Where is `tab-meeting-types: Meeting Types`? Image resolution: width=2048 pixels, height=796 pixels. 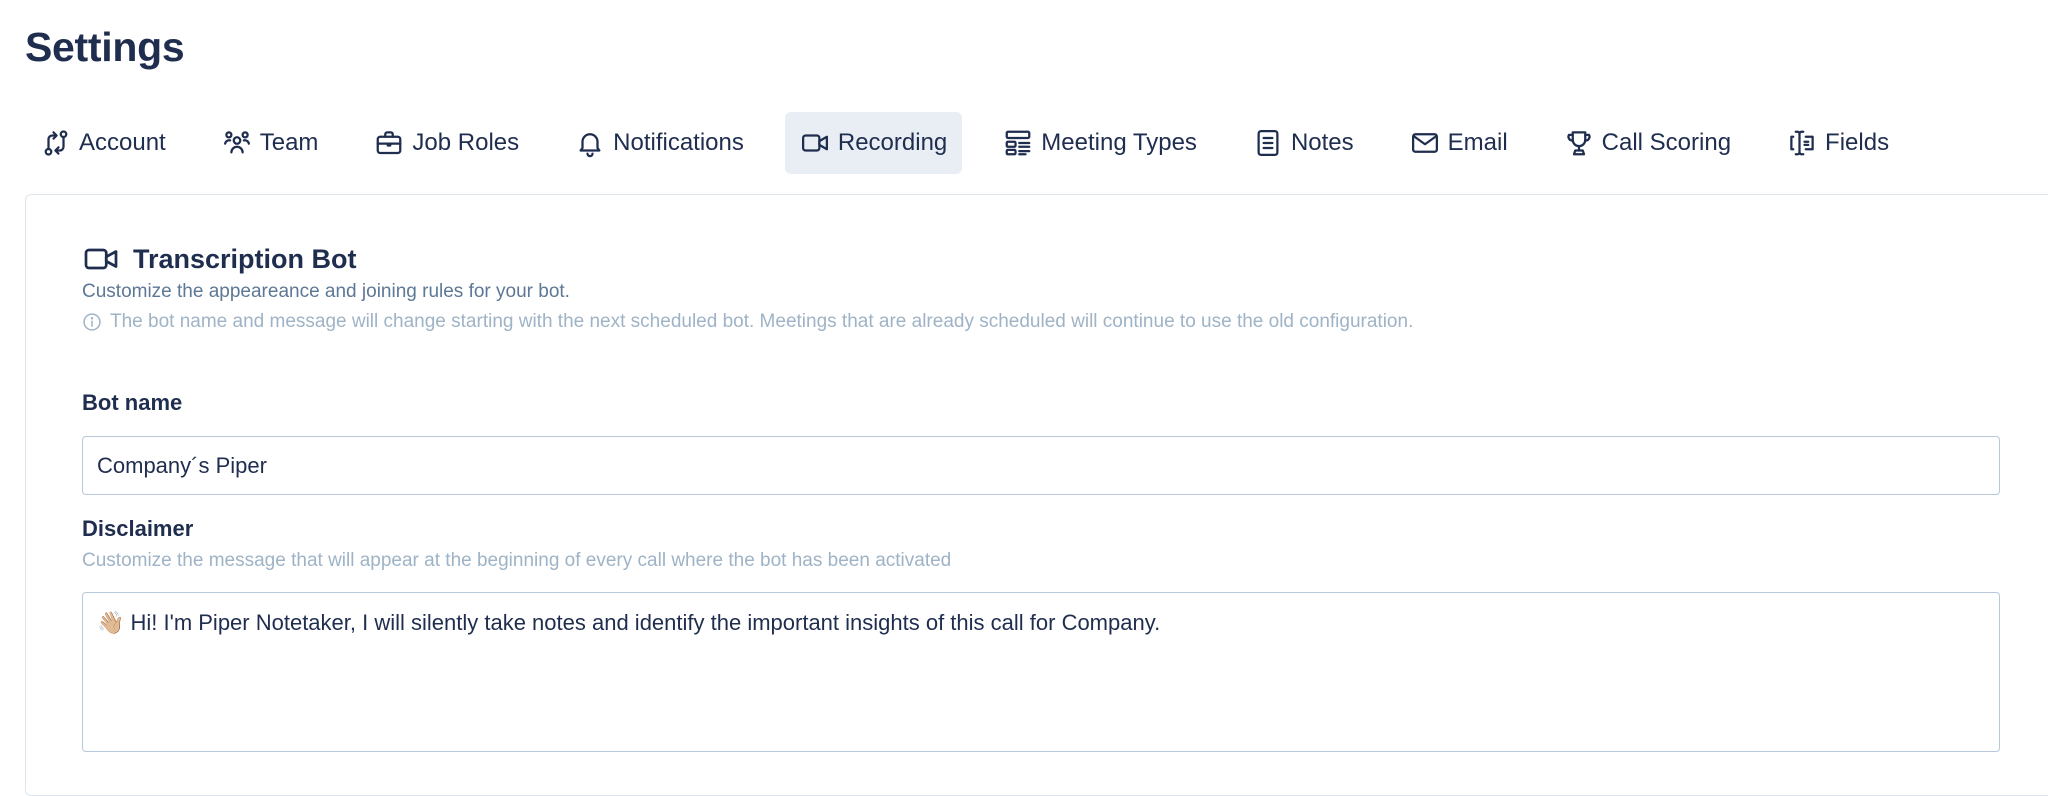 tab-meeting-types: Meeting Types is located at coordinates (1100, 143).